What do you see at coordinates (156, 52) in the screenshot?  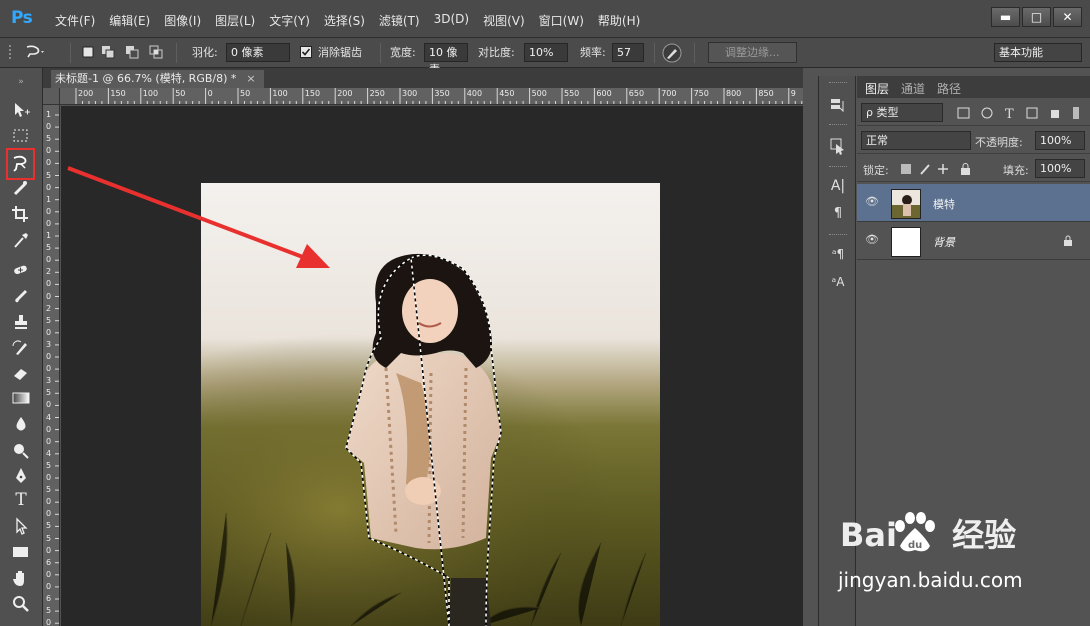 I see `intersect-selection-icon` at bounding box center [156, 52].